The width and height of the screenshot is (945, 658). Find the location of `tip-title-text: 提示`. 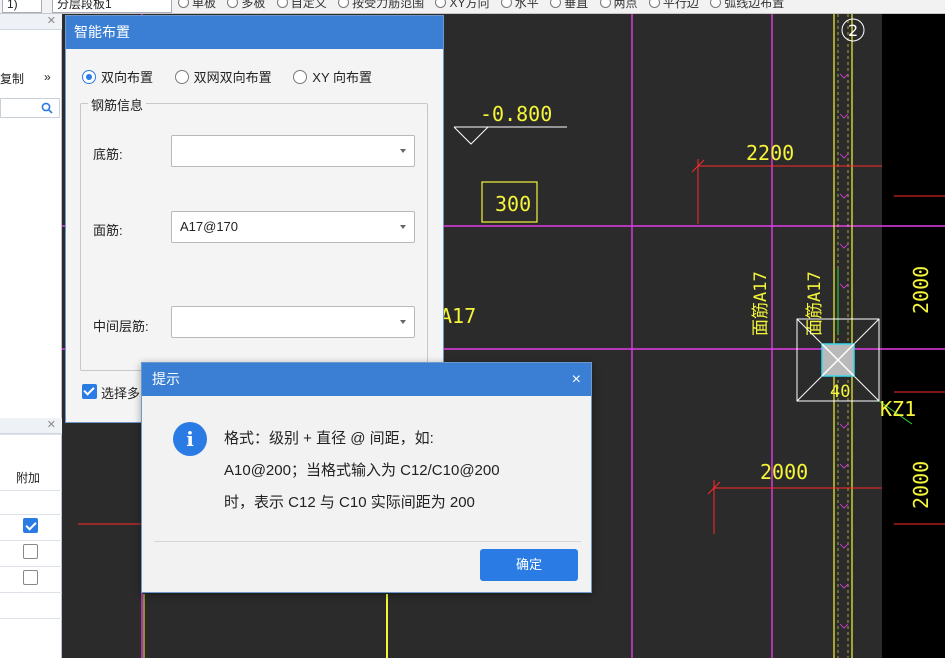

tip-title-text: 提示 is located at coordinates (166, 379).